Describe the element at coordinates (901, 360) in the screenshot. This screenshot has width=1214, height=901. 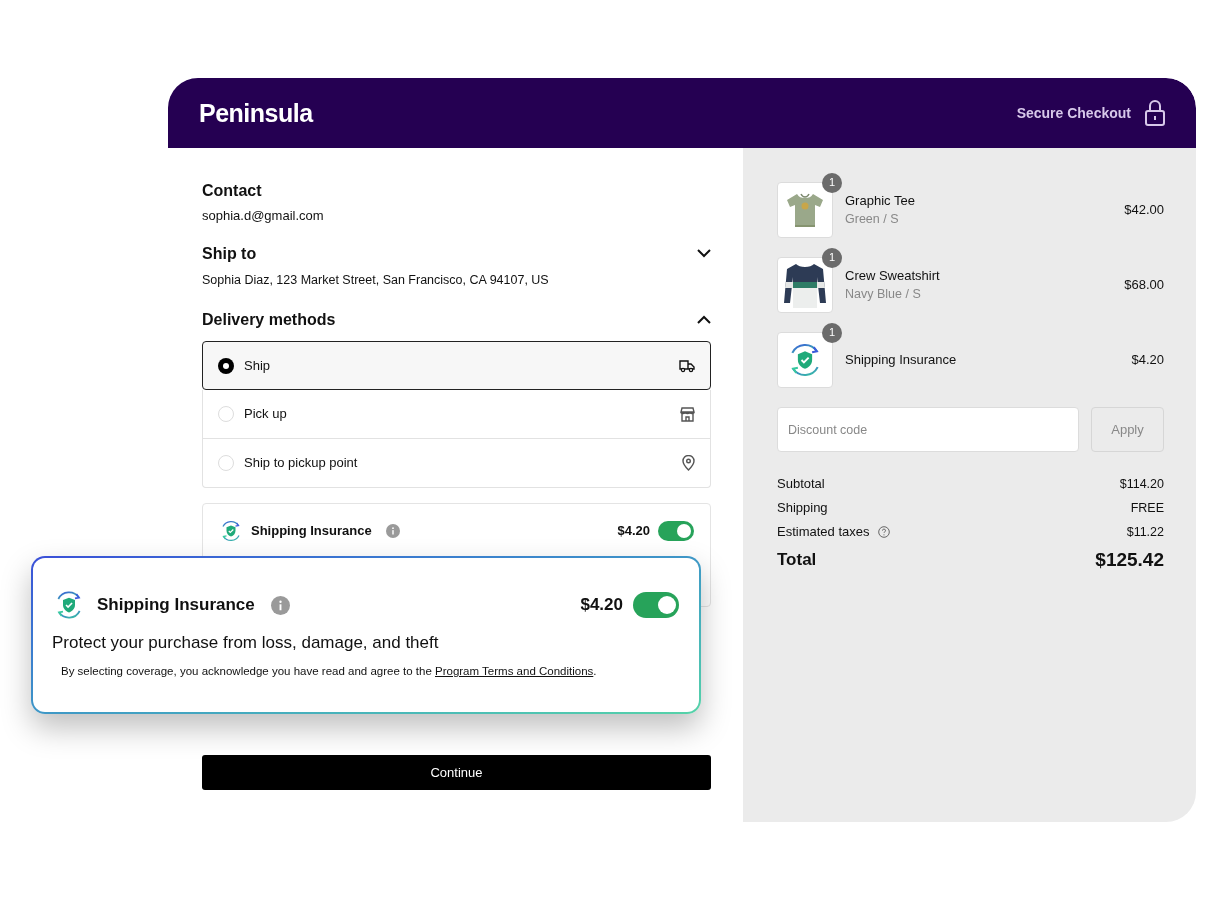
I see `product-name: Shipping Insurance` at that location.